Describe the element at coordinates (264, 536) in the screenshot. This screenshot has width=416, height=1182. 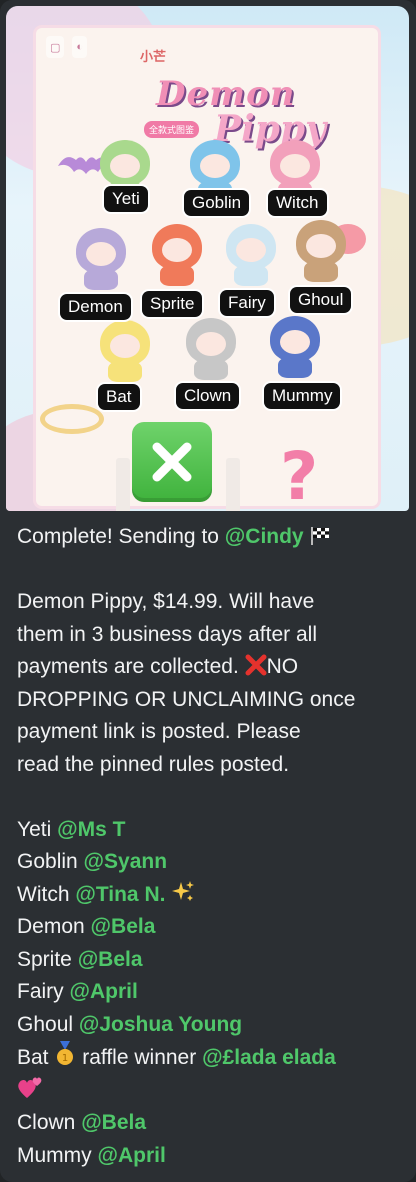
I see `mention-link: @Cindy` at that location.